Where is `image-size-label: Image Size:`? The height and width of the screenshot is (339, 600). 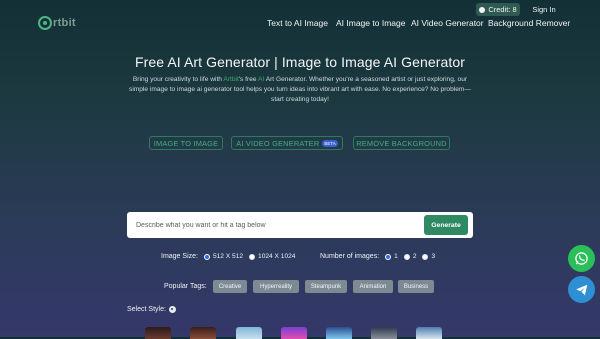
image-size-label: Image Size: is located at coordinates (179, 256).